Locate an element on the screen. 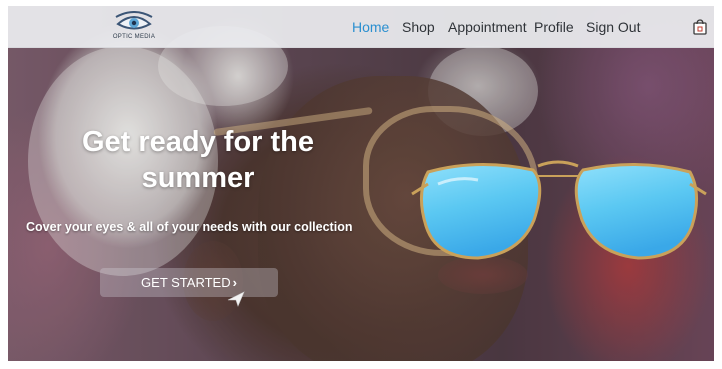 This screenshot has height=369, width=722. hero-title: Get ready for the summer is located at coordinates (198, 160).